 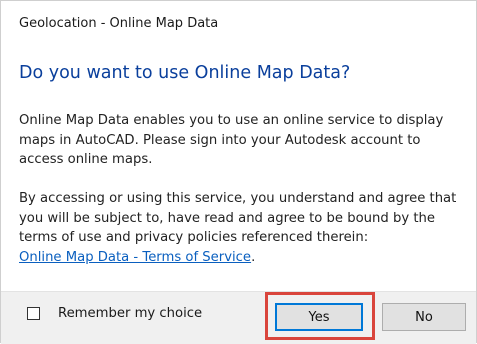 I want to click on dialog-heading: Do you want to use Online Map Data?, so click(x=185, y=73).